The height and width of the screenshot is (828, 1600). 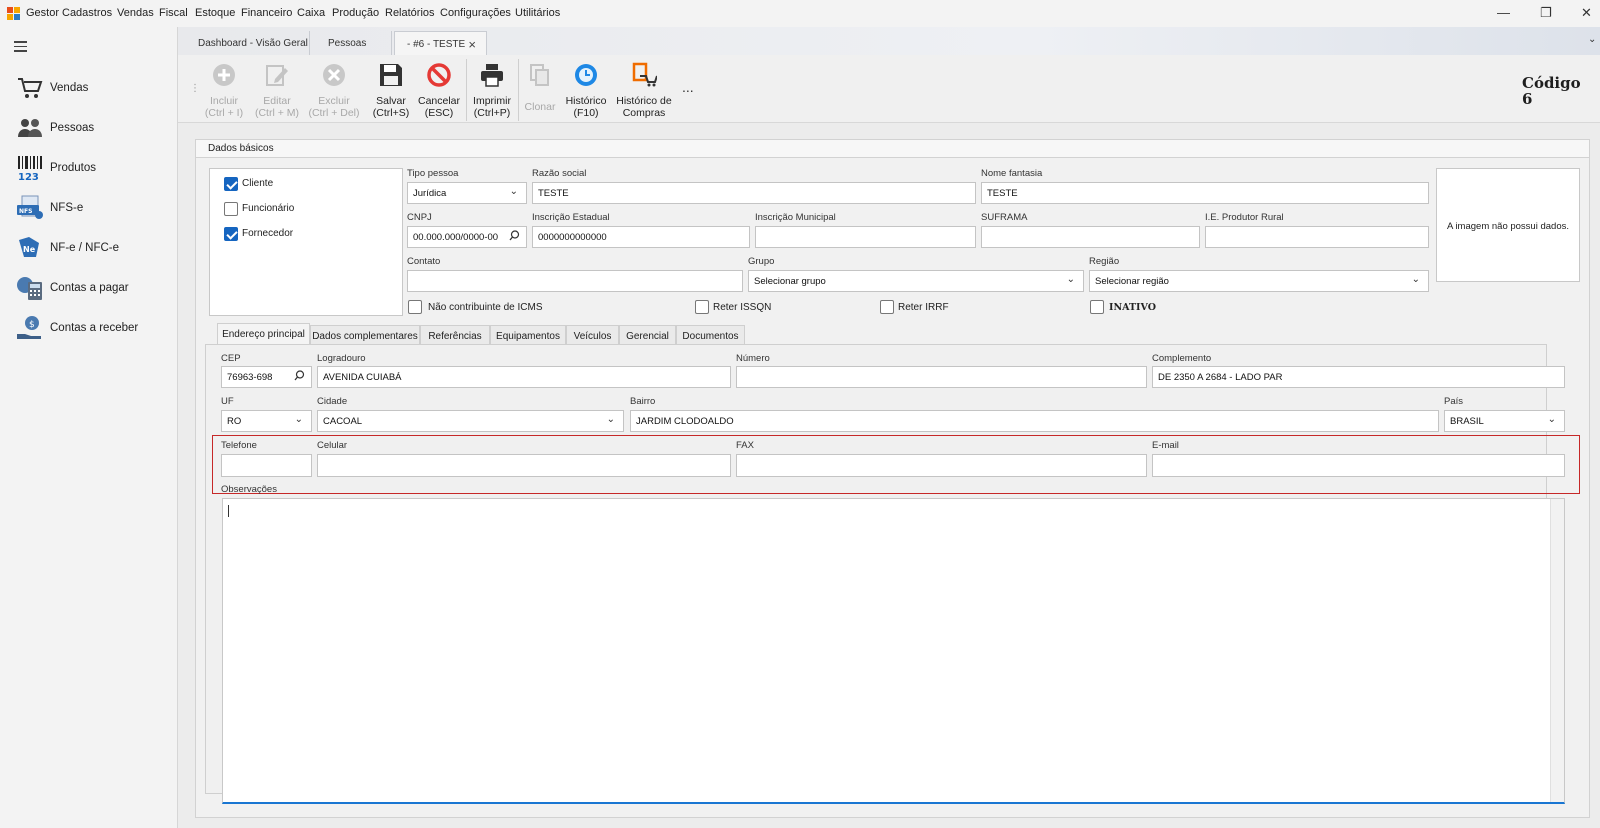 I want to click on subtab-referencias: Referências, so click(x=455, y=335).